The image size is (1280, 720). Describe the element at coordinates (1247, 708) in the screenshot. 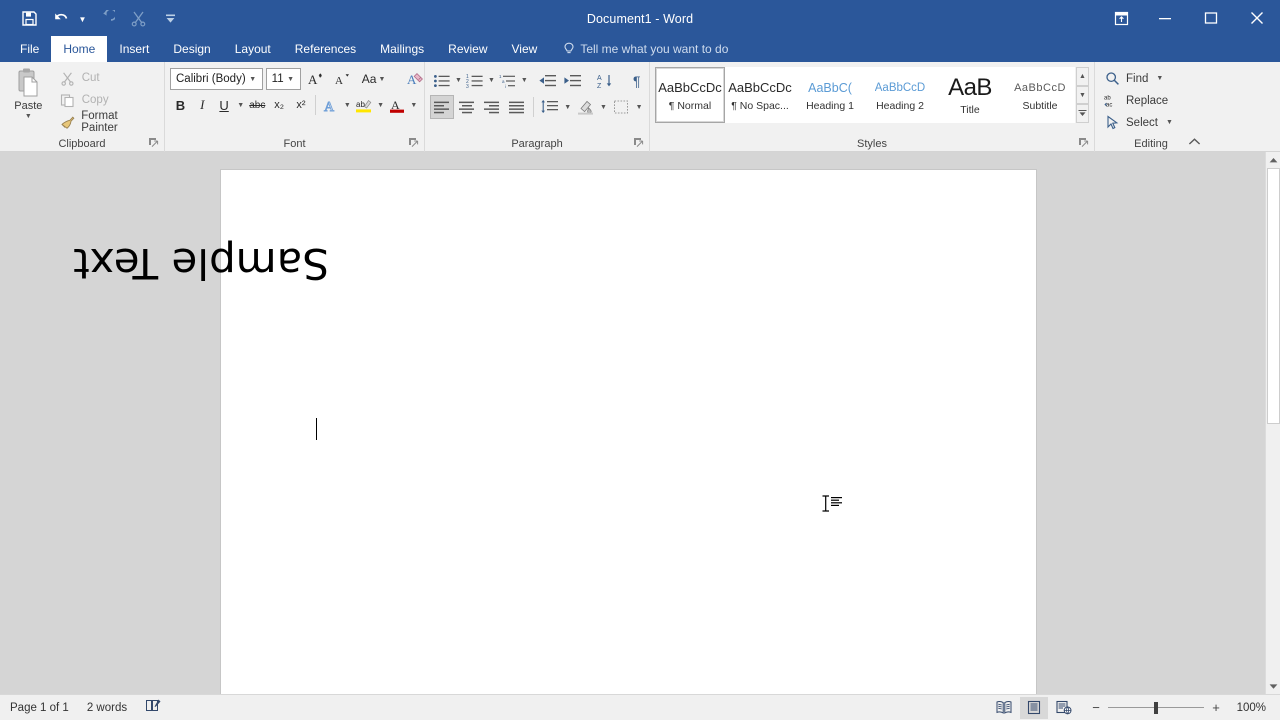

I see `zoom-level: 100%` at that location.